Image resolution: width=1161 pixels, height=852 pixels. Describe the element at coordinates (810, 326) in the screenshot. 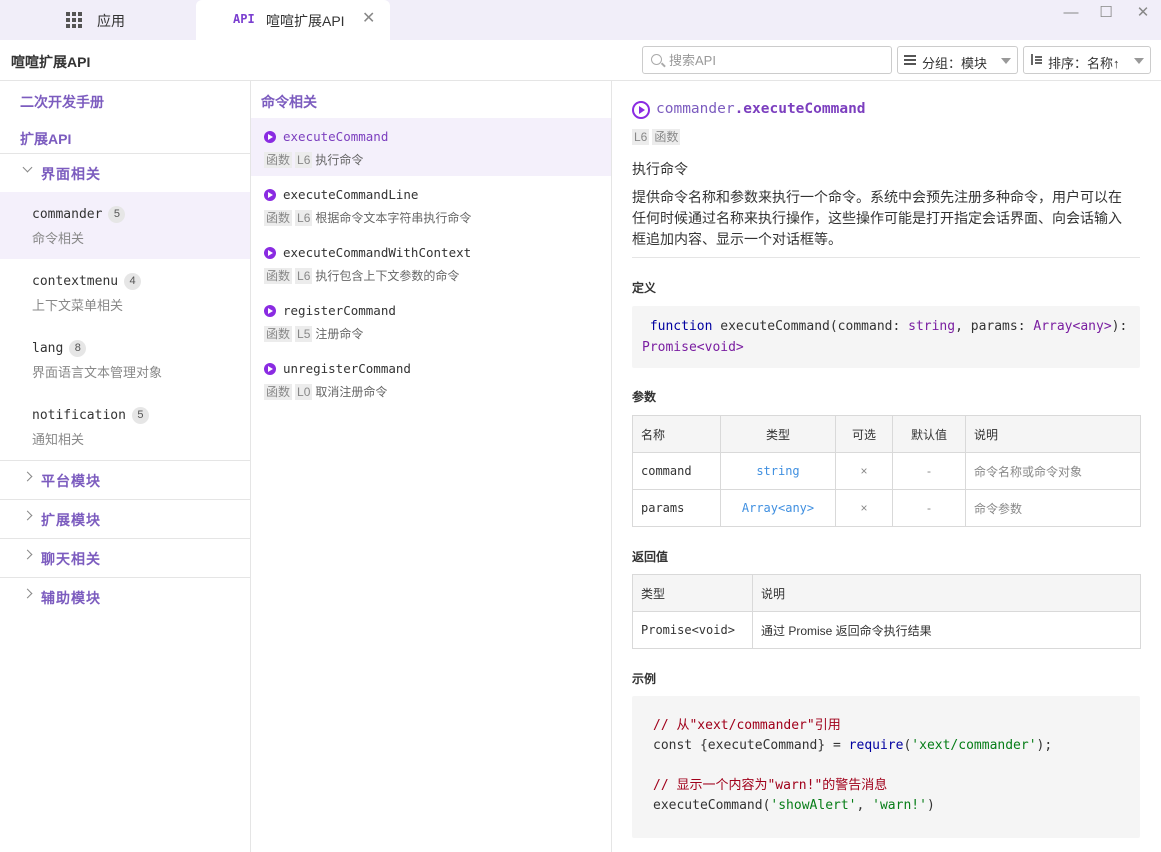

I see `code-text: executeCommand(command:` at that location.